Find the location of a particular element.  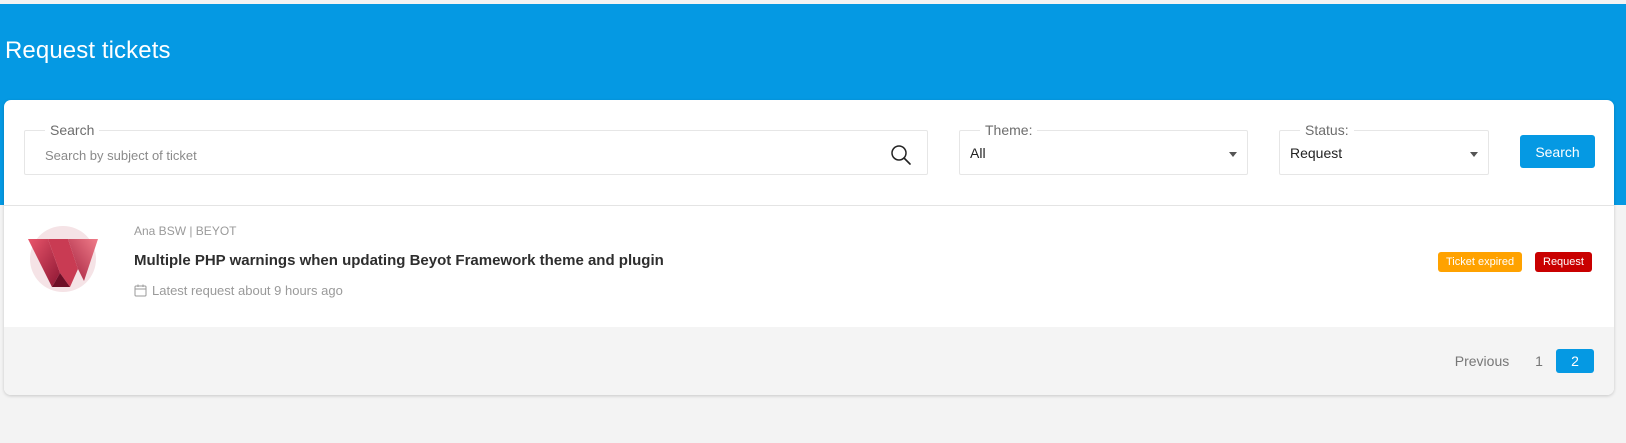

pagination-previous: Previous is located at coordinates (1482, 361).